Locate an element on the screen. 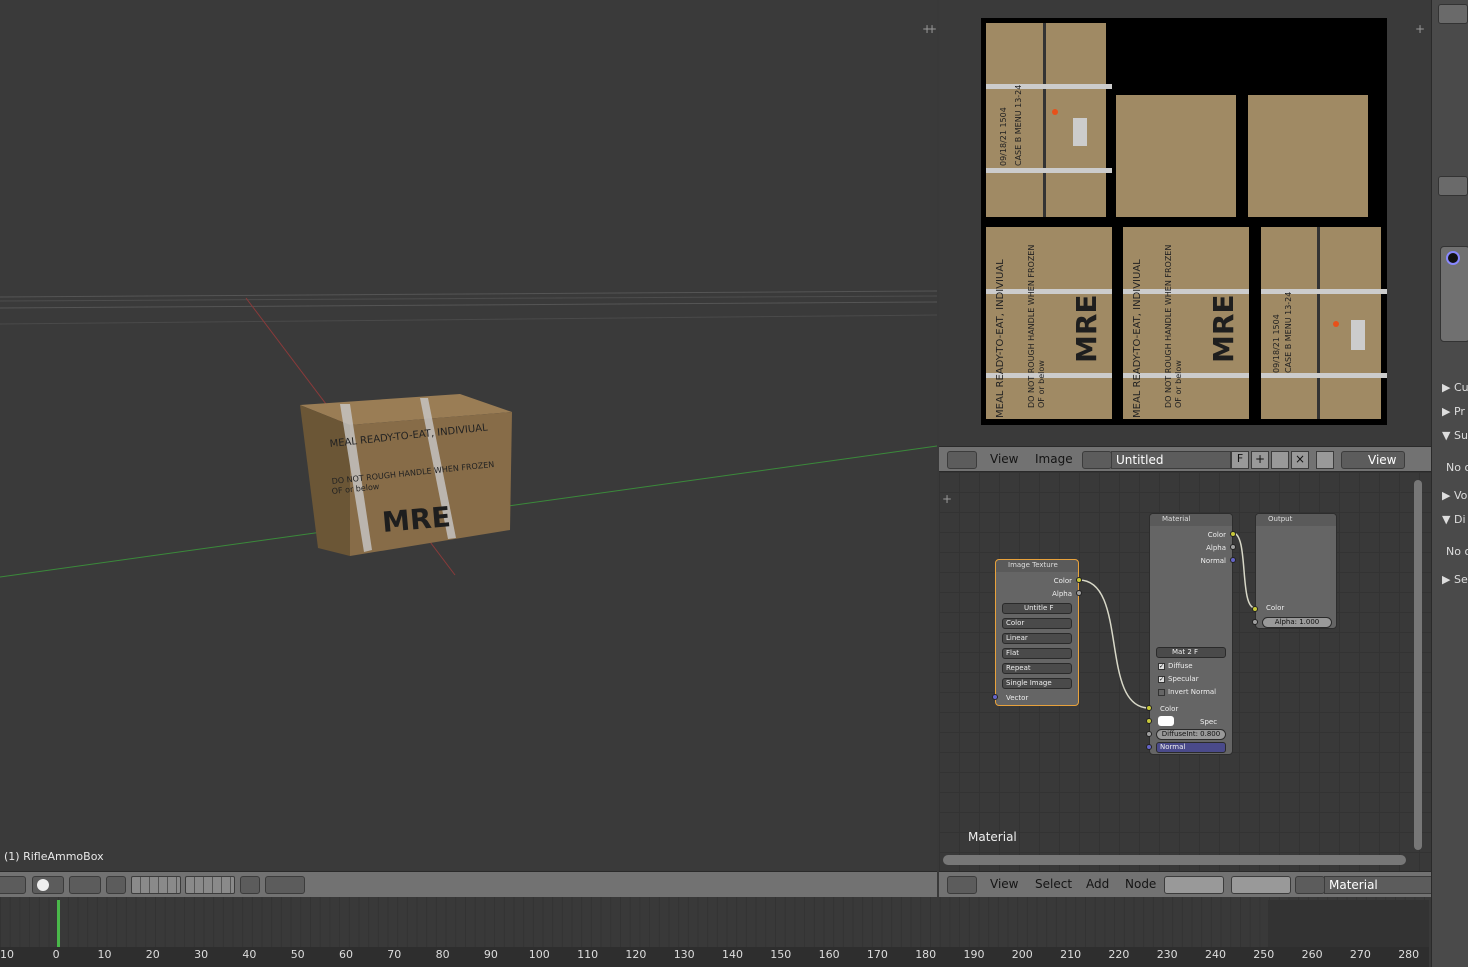 The width and height of the screenshot is (1468, 967). texture-label is located at coordinates (1358, 335).